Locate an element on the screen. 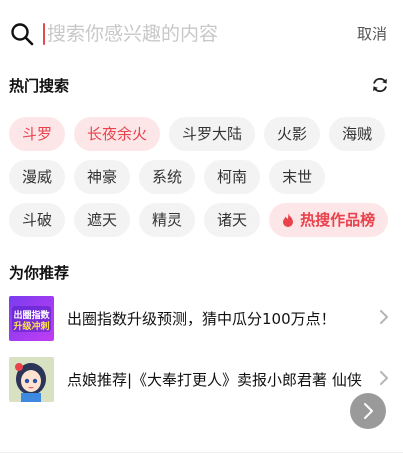  chip-label: 海贼 is located at coordinates (357, 134).